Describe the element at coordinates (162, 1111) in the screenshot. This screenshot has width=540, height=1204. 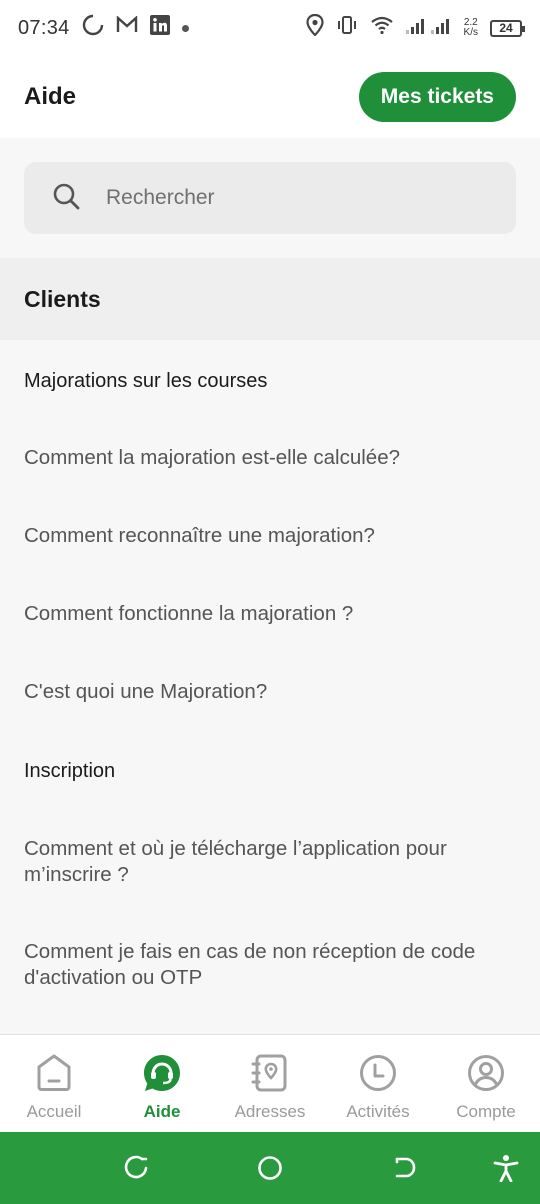
I see `nav-label: Aide` at that location.